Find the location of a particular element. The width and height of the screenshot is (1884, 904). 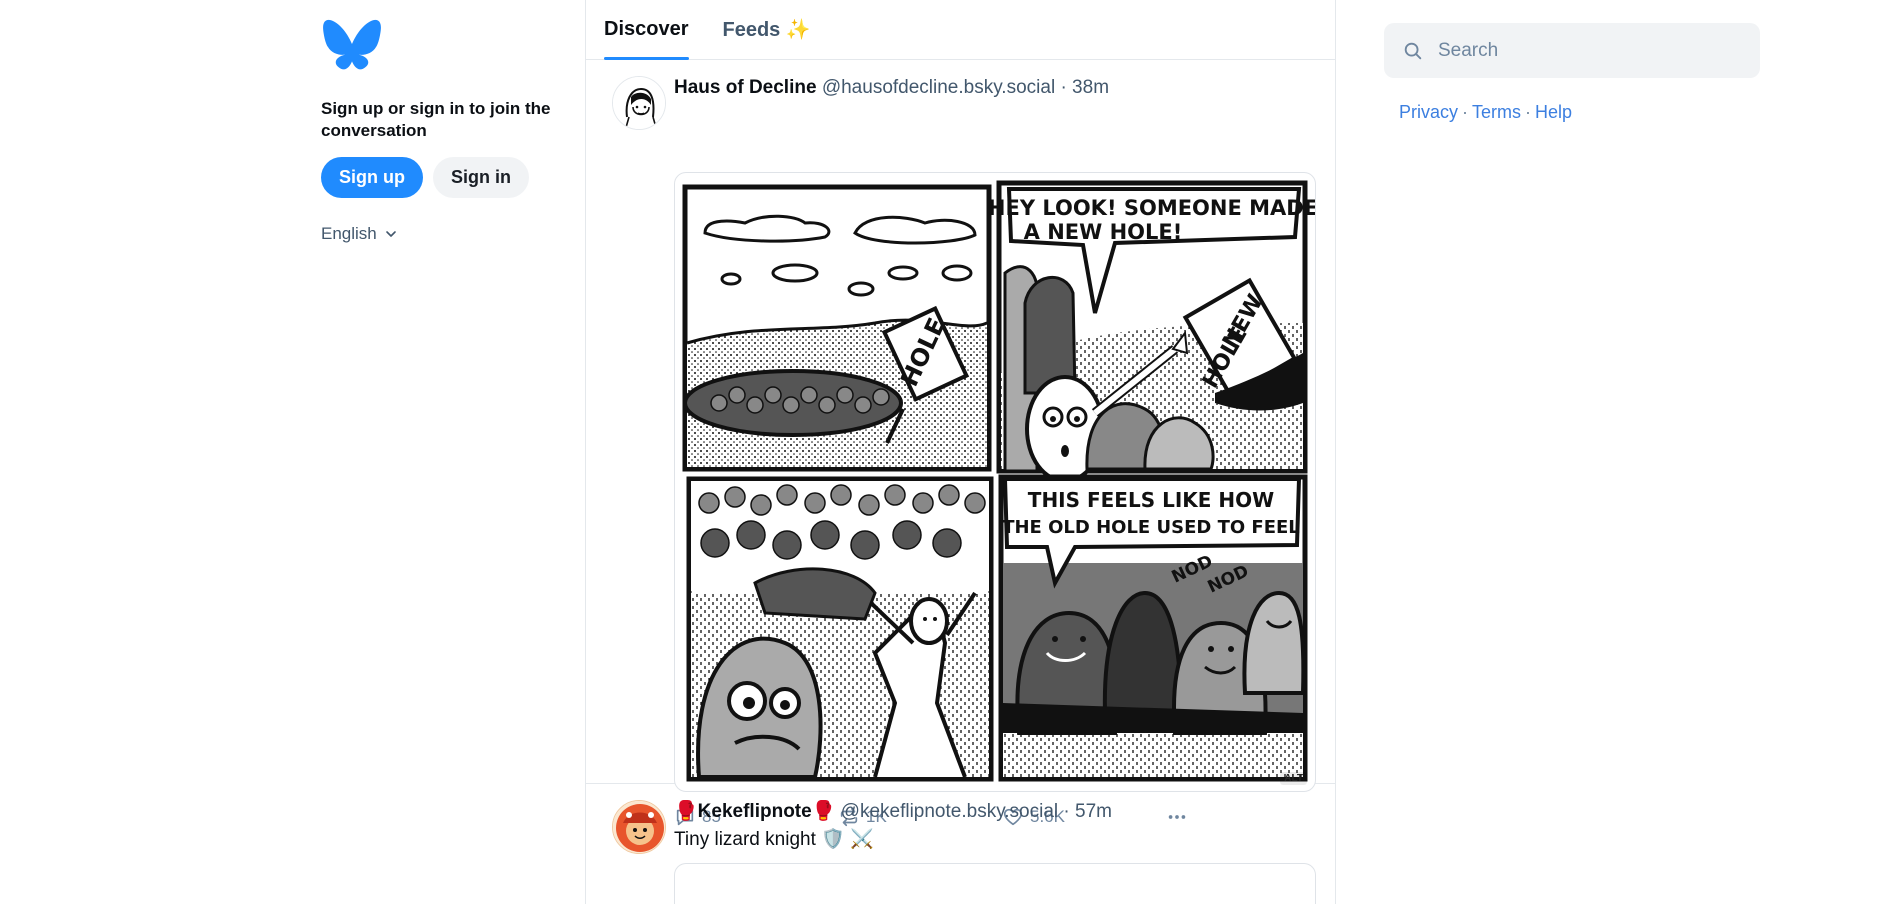

author-name: 🥊Kekeflipnote🥊 is located at coordinates (754, 811).